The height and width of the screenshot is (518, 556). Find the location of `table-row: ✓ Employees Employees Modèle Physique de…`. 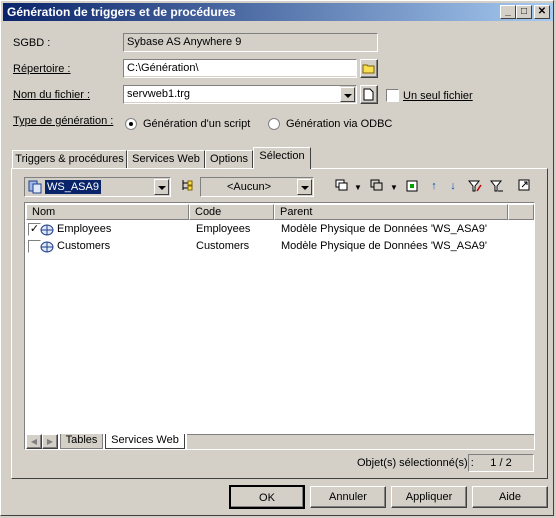

table-row: ✓ Employees Employees Modèle Physique de… is located at coordinates (279, 229).